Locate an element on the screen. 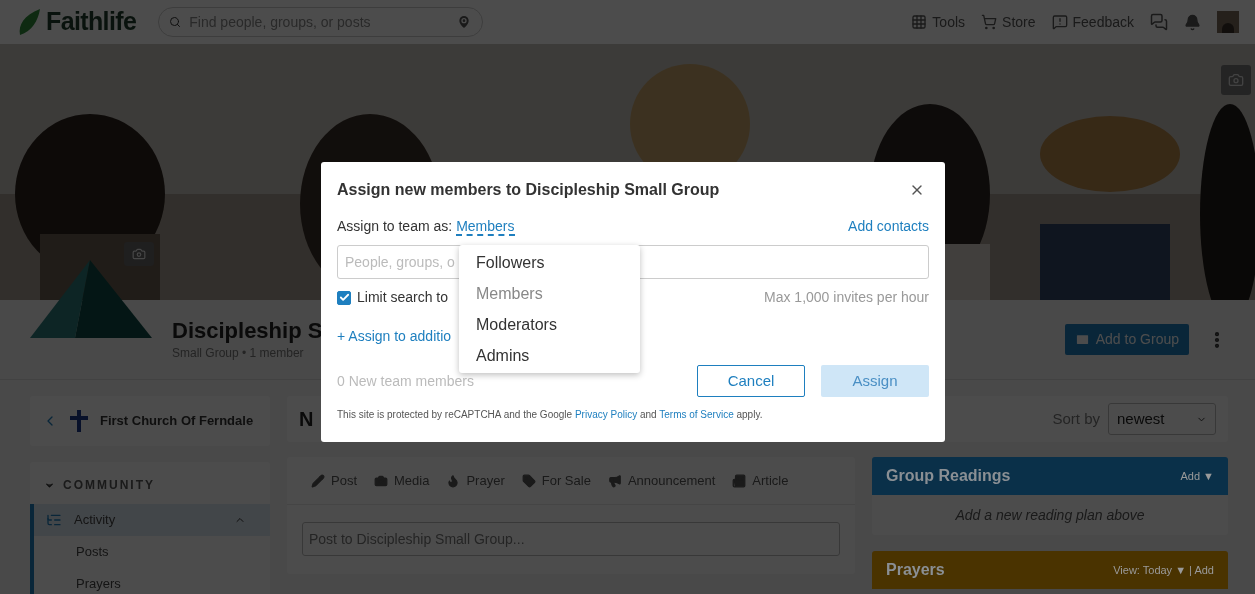 This screenshot has width=1255, height=594. limit-label: Limit search to is located at coordinates (403, 297).